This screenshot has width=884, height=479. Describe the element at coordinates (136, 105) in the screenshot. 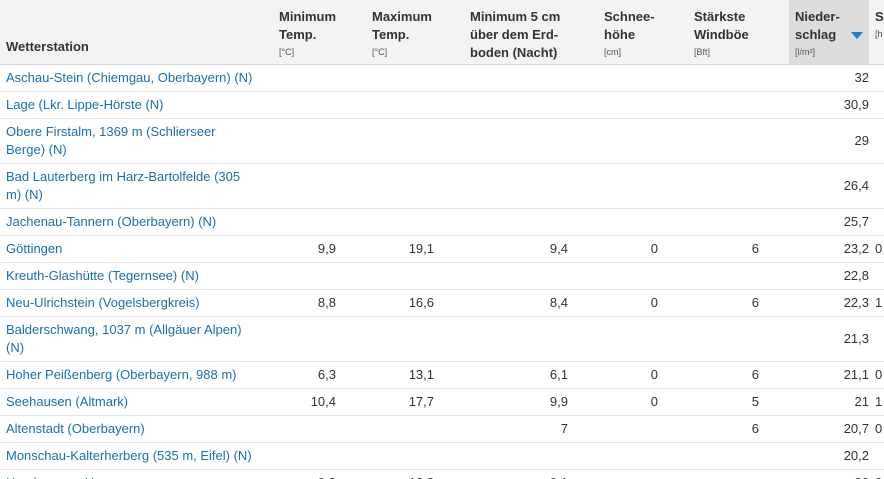

I see `station-link: Lage (Lkr. Lippe-Hörste (N)` at that location.